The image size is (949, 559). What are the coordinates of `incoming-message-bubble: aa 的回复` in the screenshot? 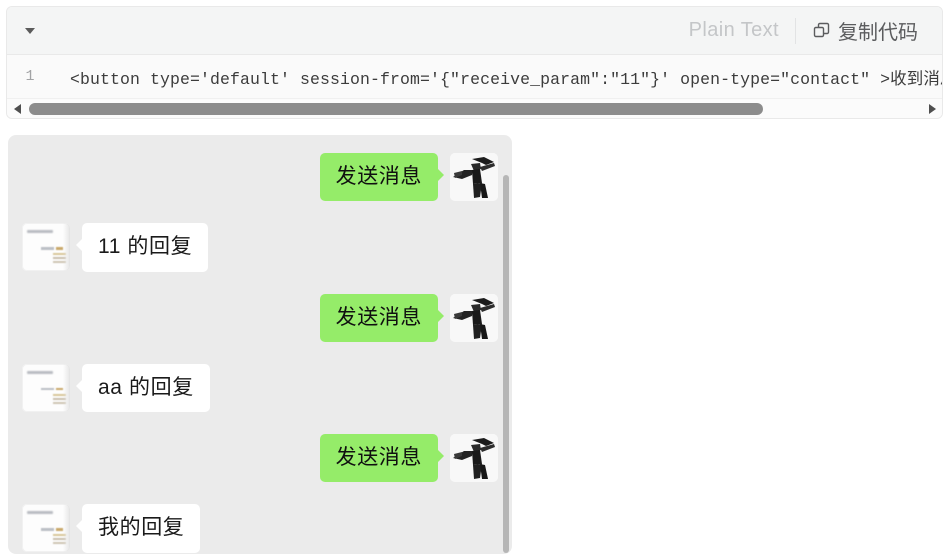 It's located at (143, 387).